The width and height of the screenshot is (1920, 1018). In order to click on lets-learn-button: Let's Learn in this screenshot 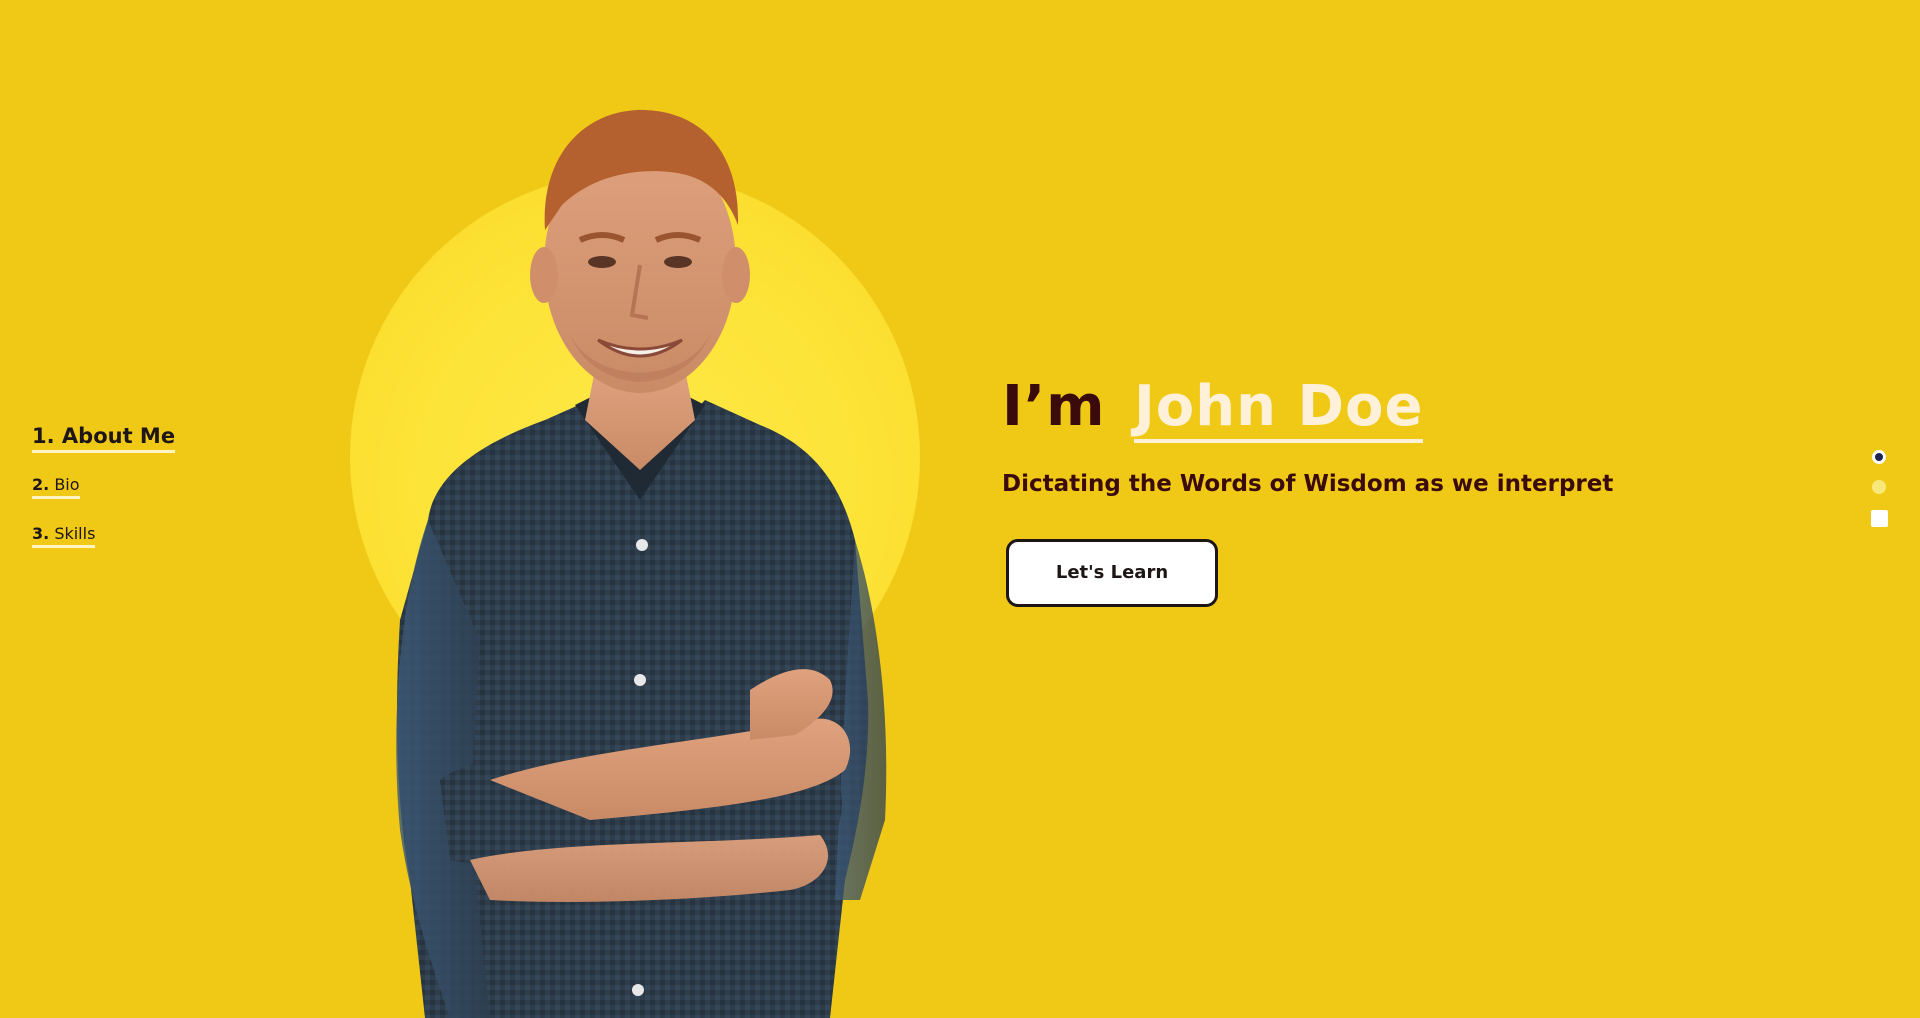, I will do `click(1112, 572)`.